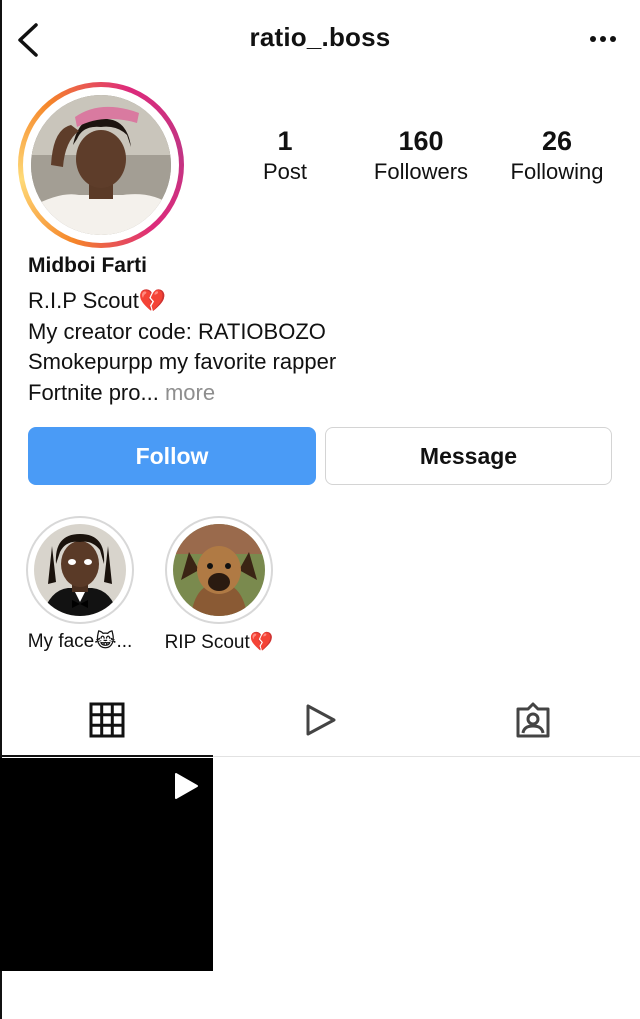  I want to click on follow-button: Follow, so click(172, 456).